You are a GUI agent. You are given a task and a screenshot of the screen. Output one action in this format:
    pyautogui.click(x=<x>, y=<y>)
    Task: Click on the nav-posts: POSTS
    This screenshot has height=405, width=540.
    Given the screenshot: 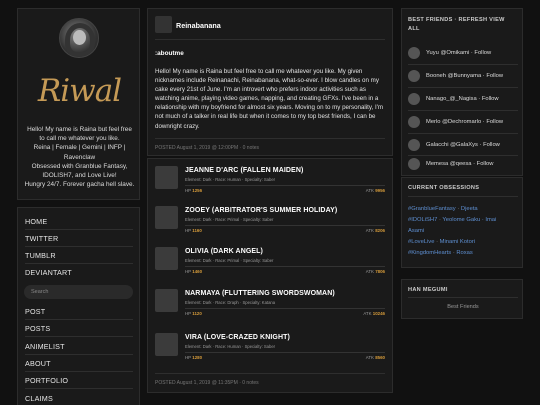 What is the action you would take?
    pyautogui.click(x=37, y=328)
    